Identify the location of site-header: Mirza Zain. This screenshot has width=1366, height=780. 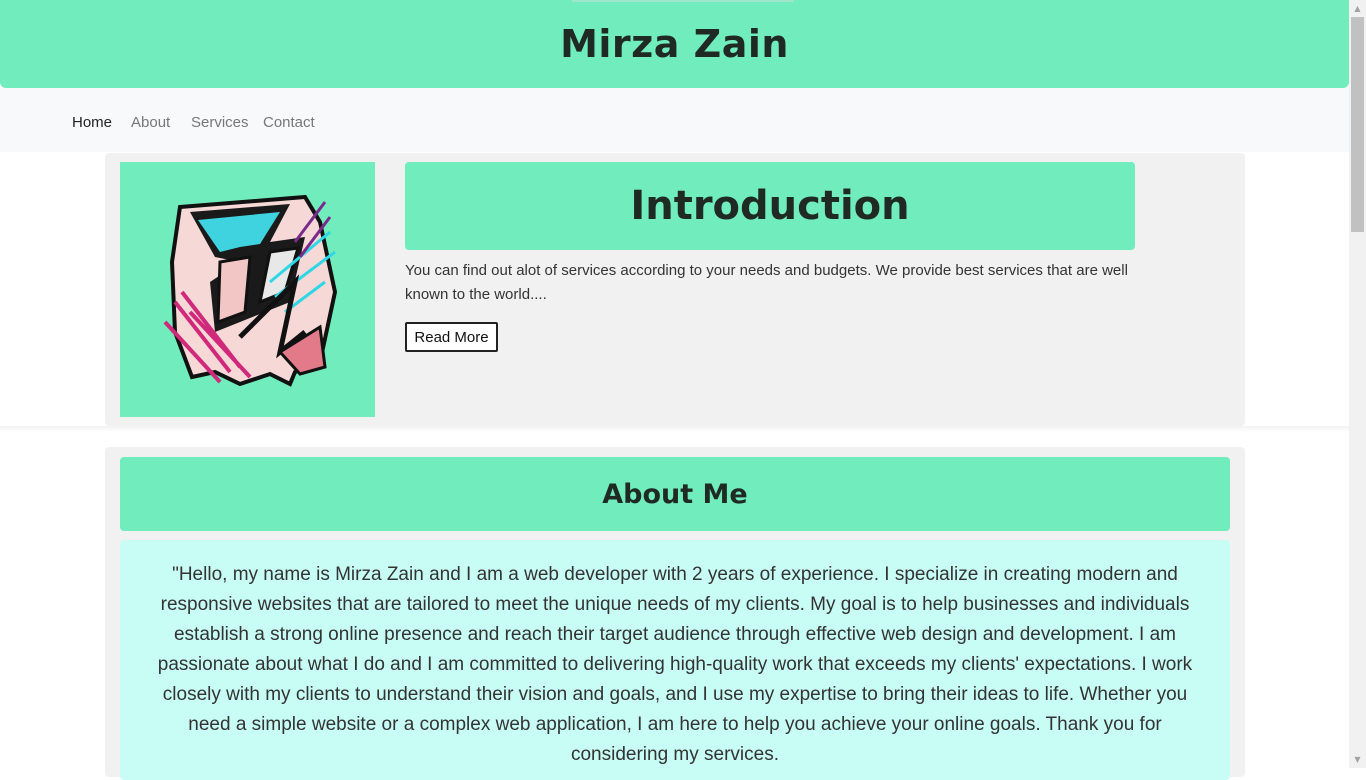
(674, 44).